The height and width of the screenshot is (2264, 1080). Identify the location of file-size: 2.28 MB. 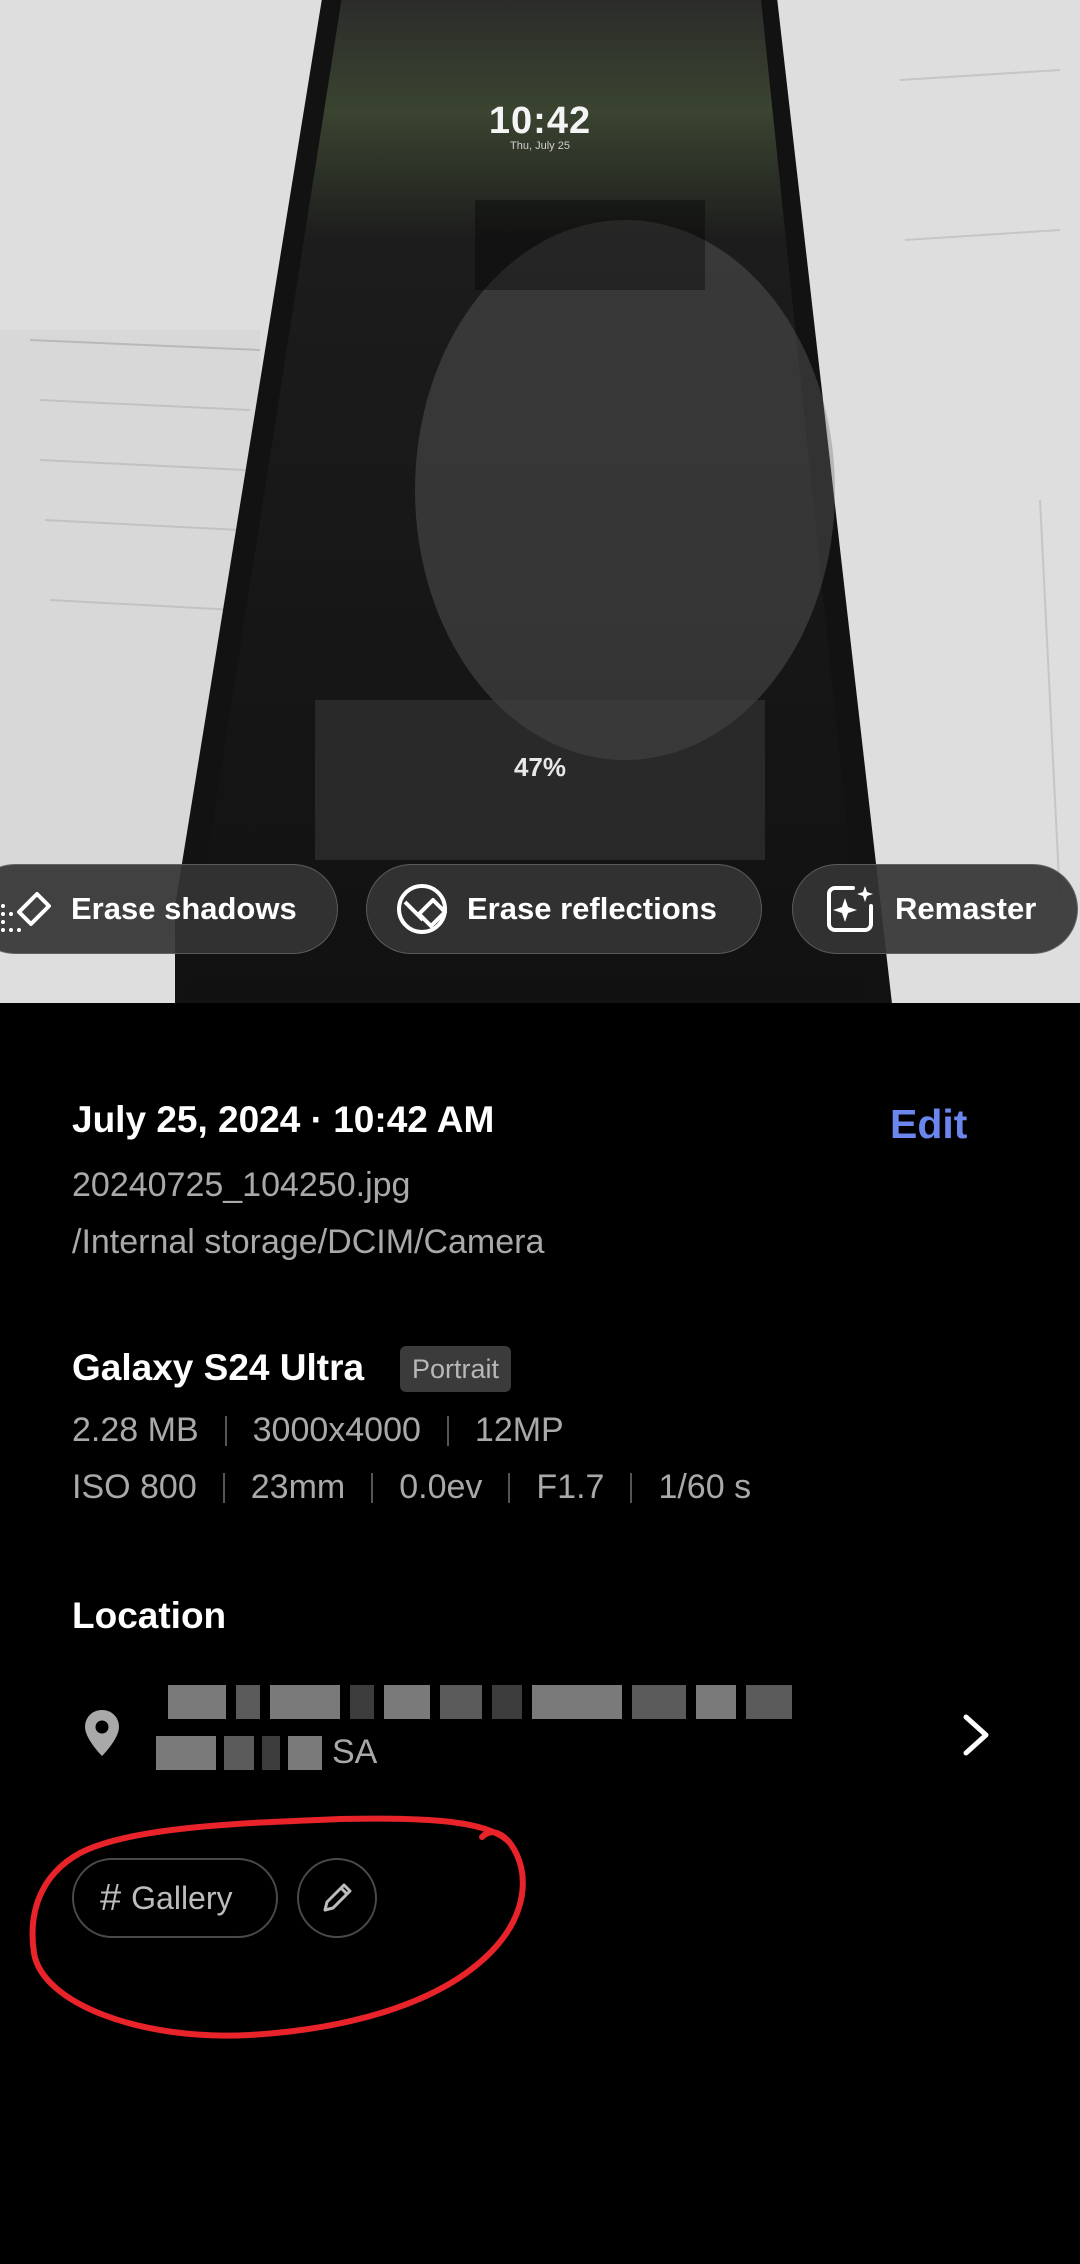
(135, 1430).